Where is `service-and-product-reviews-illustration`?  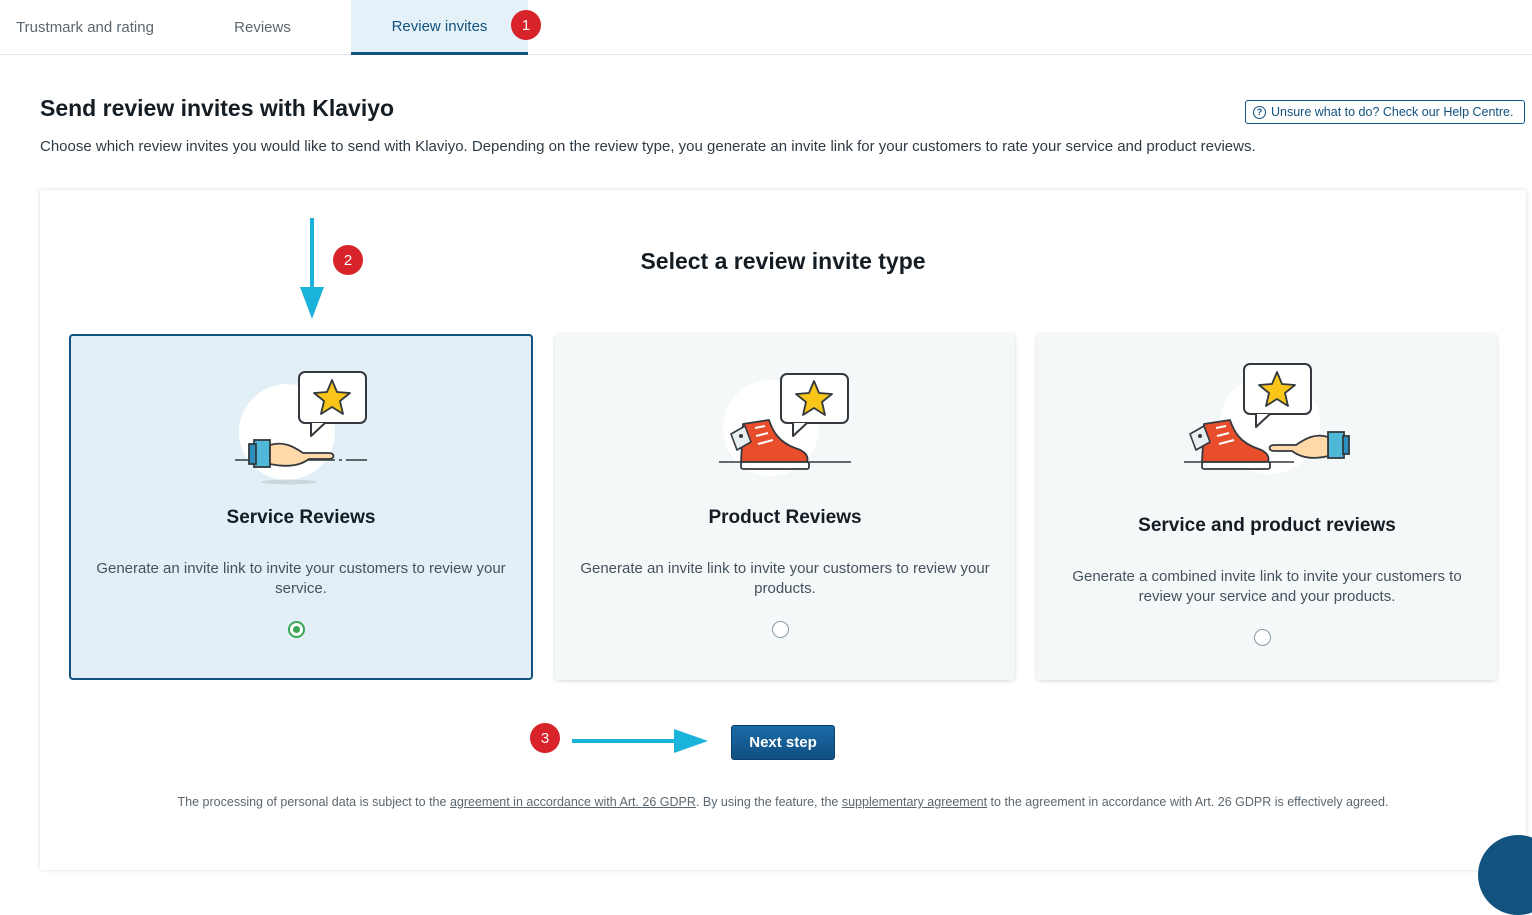
service-and-product-reviews-illustration is located at coordinates (1267, 418).